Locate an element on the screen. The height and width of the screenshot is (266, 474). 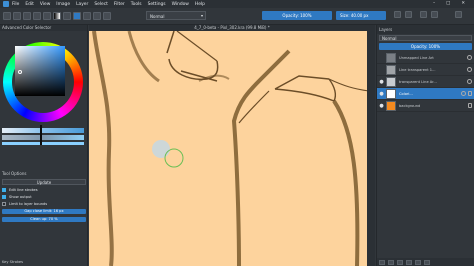
move-layer-down-button is located at coordinates (409, 262).